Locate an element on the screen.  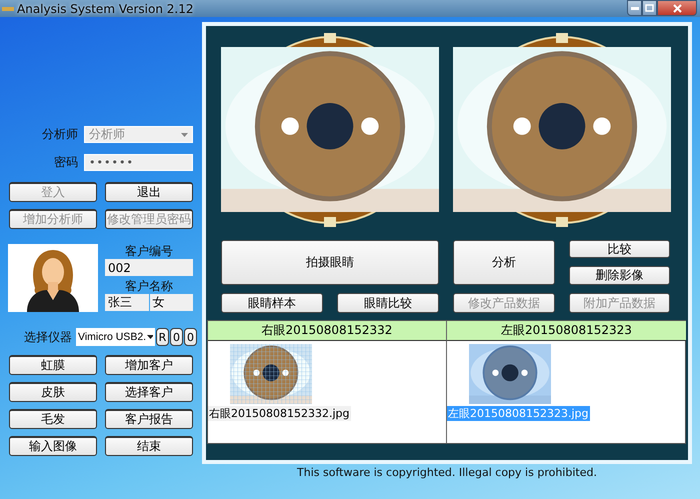
action-button: 比较 is located at coordinates (619, 249).